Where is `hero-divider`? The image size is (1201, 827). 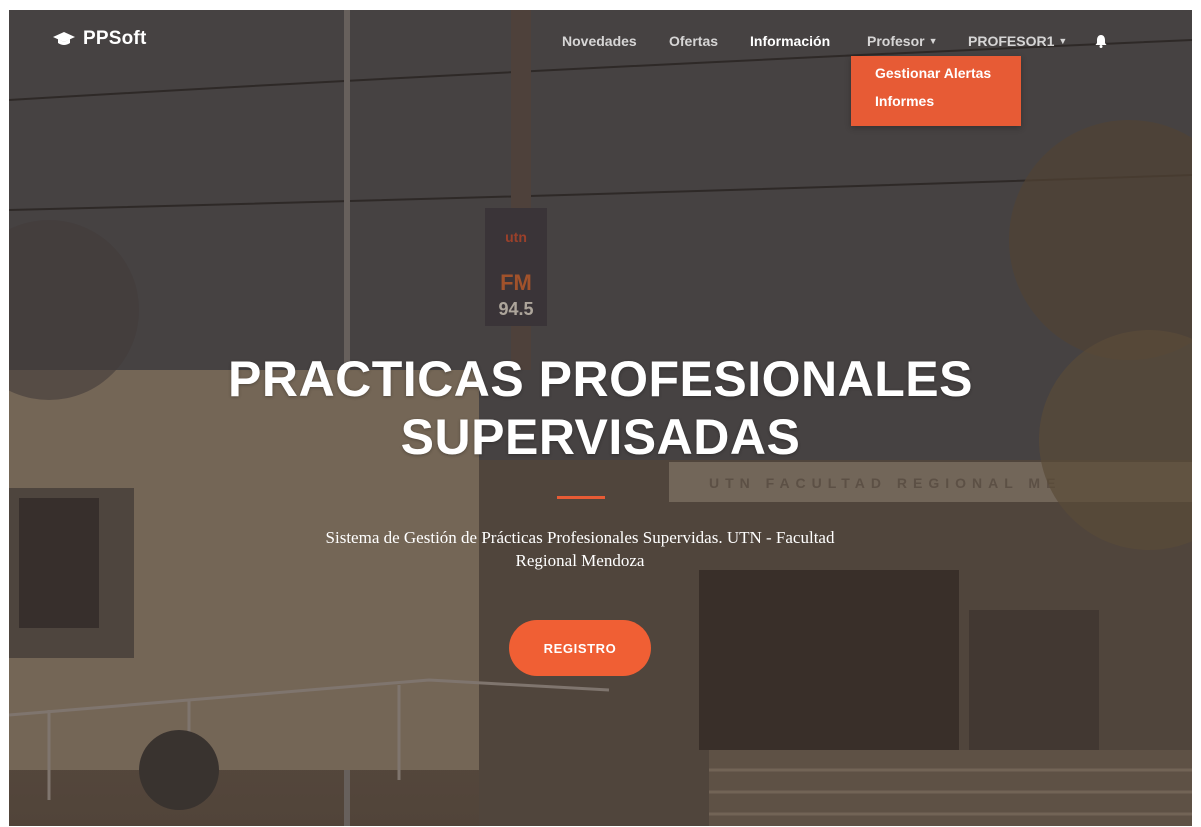 hero-divider is located at coordinates (581, 497).